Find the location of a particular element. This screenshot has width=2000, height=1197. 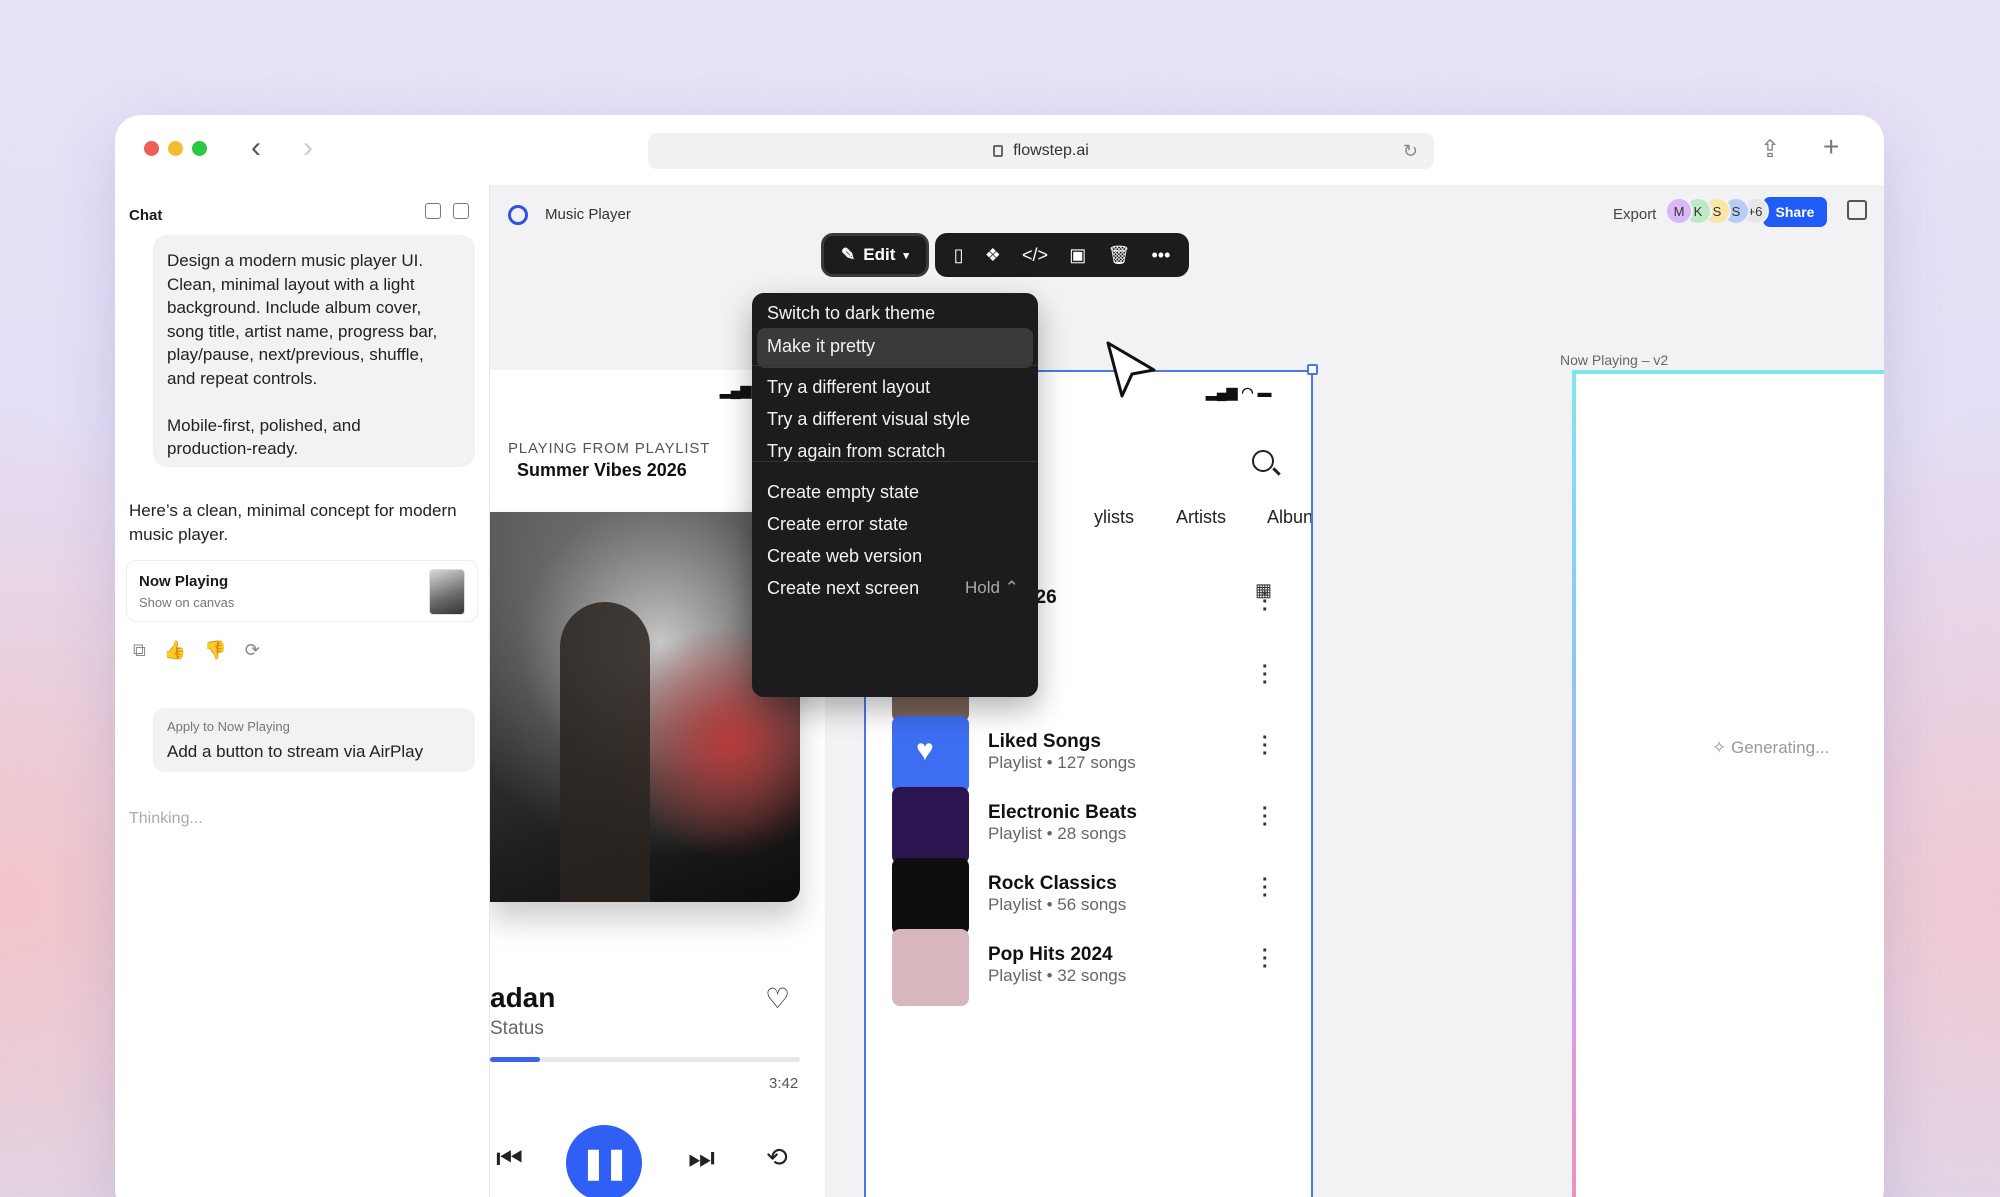

heart-icon: ♥ is located at coordinates (925, 750).